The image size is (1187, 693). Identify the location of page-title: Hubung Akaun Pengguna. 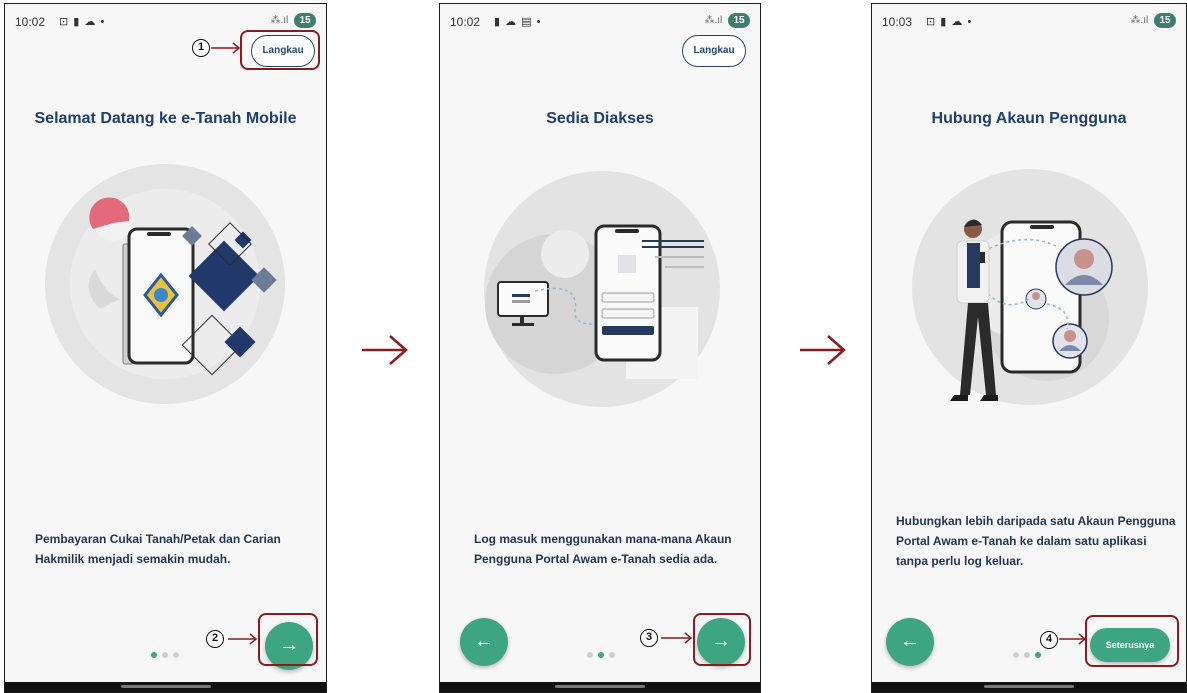
(1029, 118).